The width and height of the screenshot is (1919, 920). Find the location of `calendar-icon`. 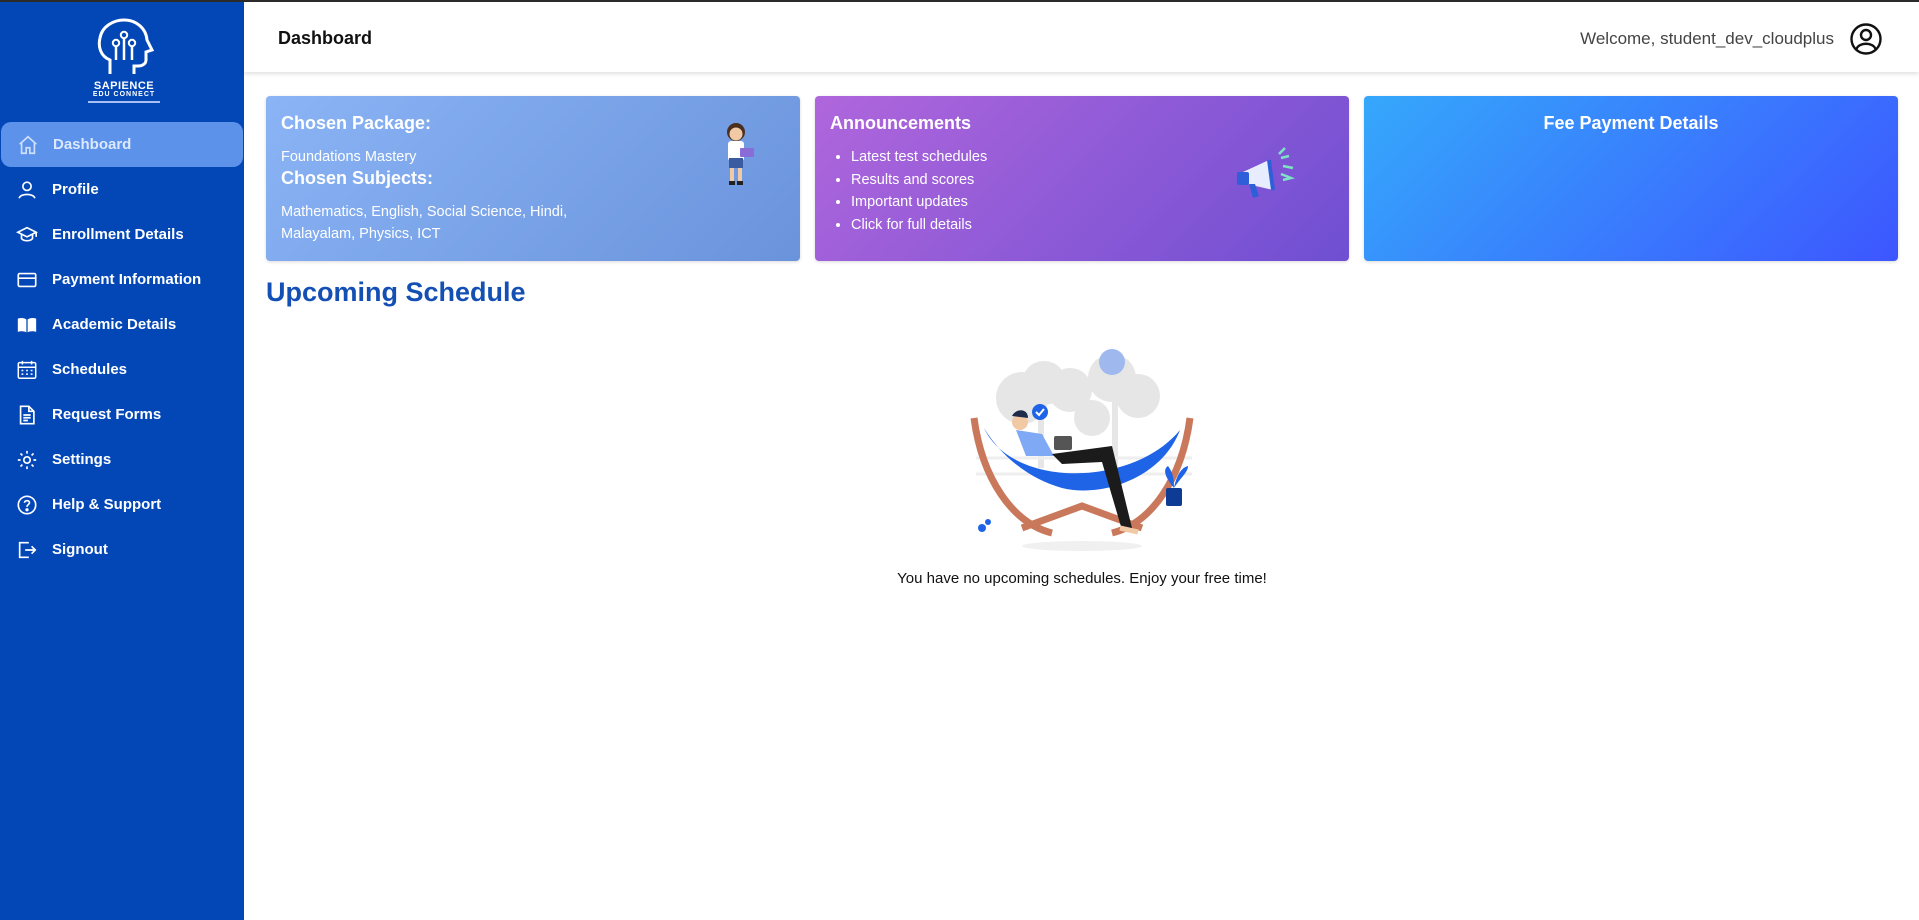

calendar-icon is located at coordinates (27, 370).